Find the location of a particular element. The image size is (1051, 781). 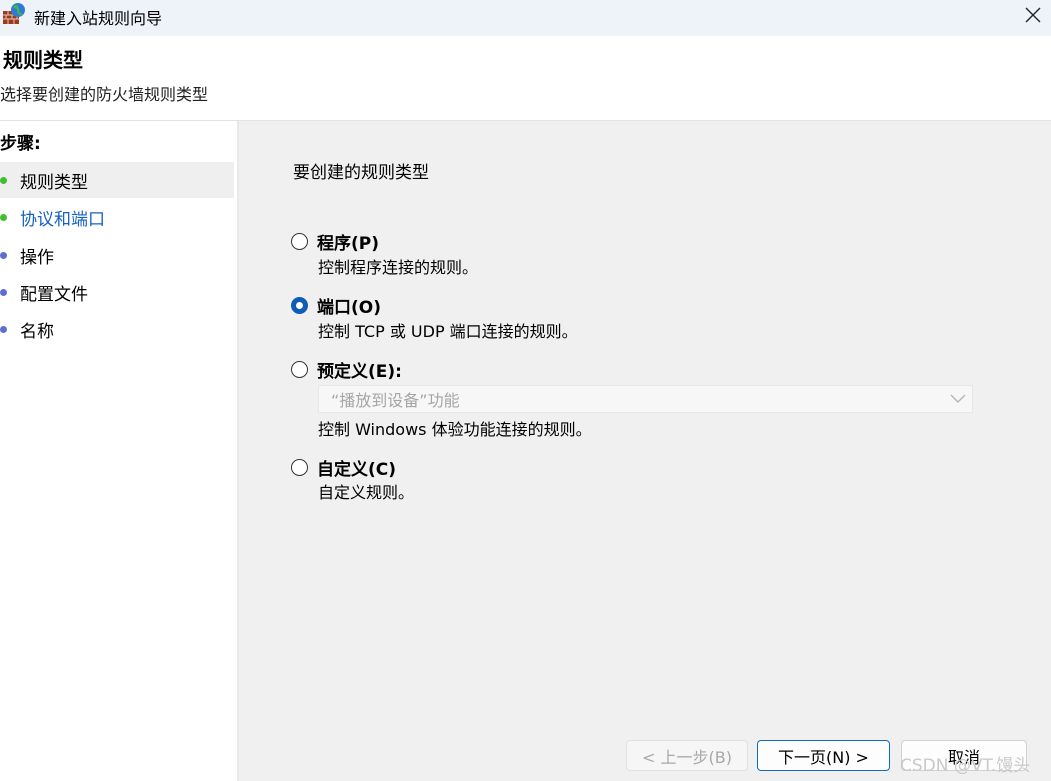

option-program: 程序(P) is located at coordinates (335, 241).